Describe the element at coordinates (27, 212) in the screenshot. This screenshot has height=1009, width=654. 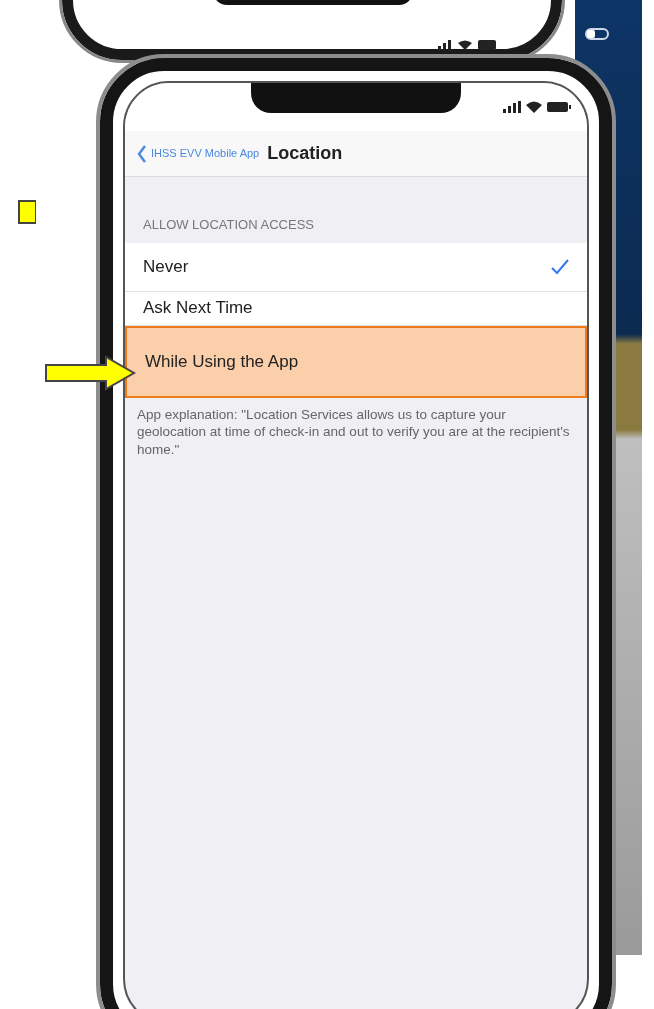
I see `marker-icon` at that location.